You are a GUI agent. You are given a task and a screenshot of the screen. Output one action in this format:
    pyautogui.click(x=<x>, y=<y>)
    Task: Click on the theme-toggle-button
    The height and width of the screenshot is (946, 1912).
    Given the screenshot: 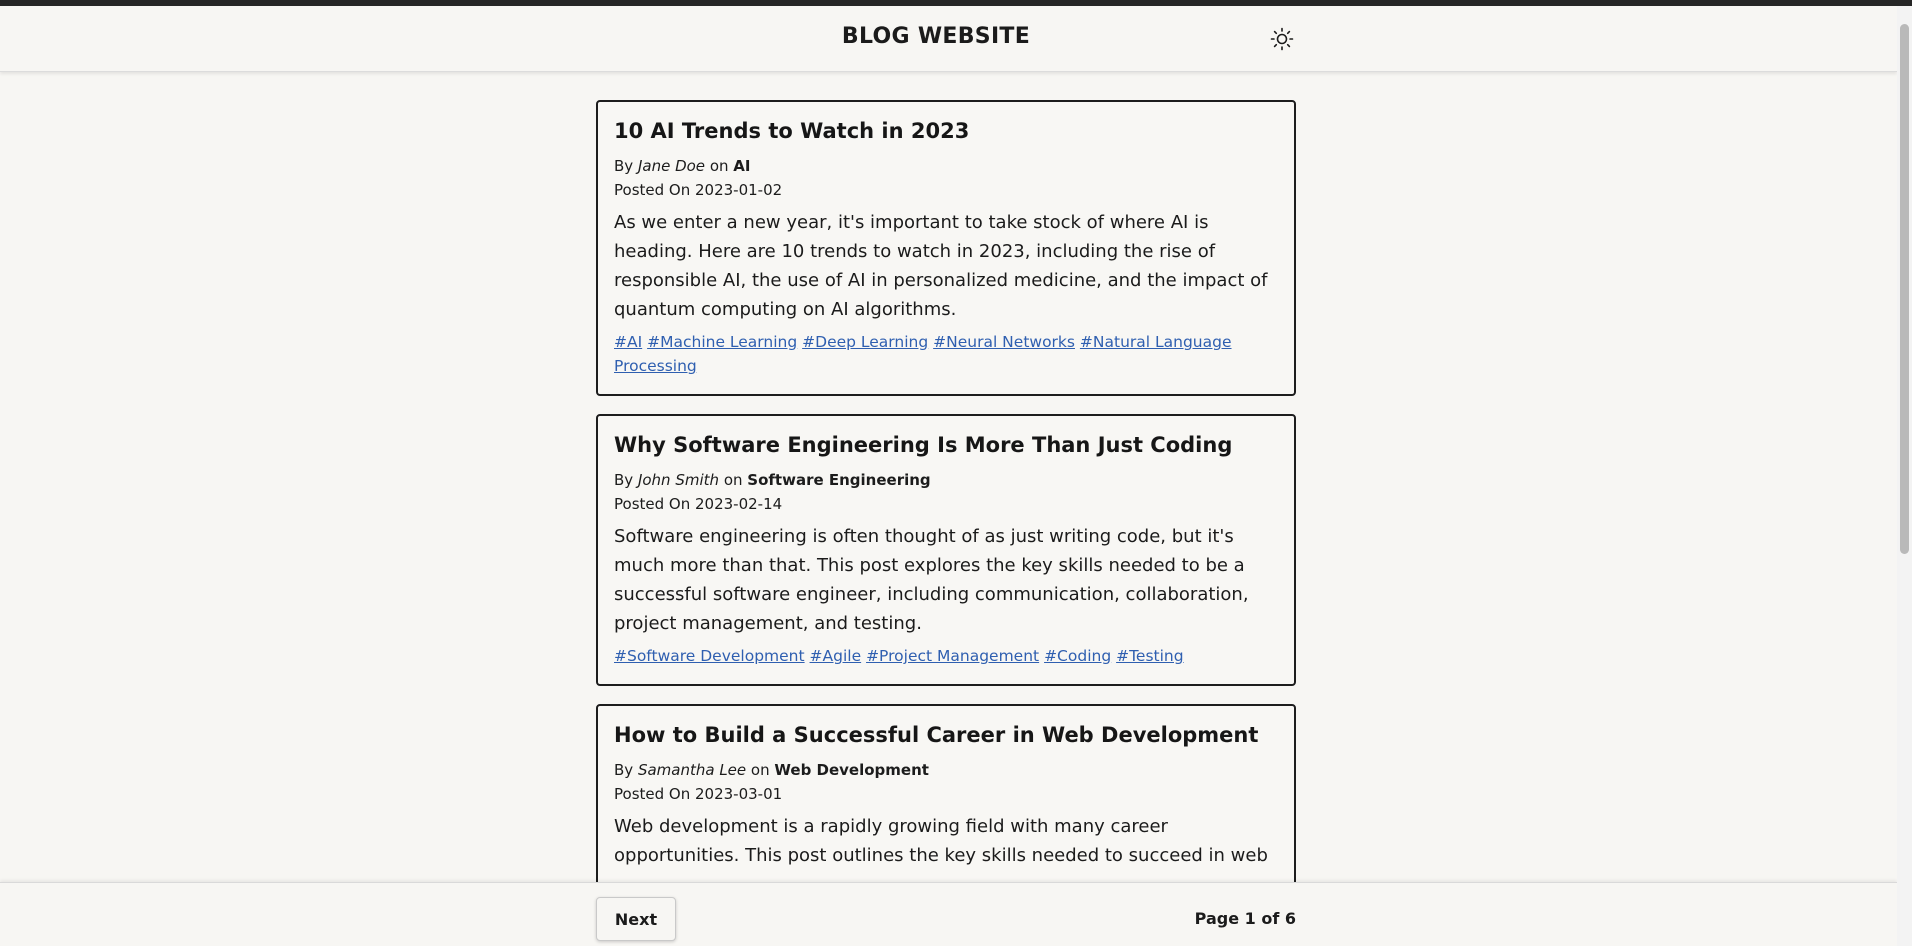 What is the action you would take?
    pyautogui.click(x=1282, y=39)
    